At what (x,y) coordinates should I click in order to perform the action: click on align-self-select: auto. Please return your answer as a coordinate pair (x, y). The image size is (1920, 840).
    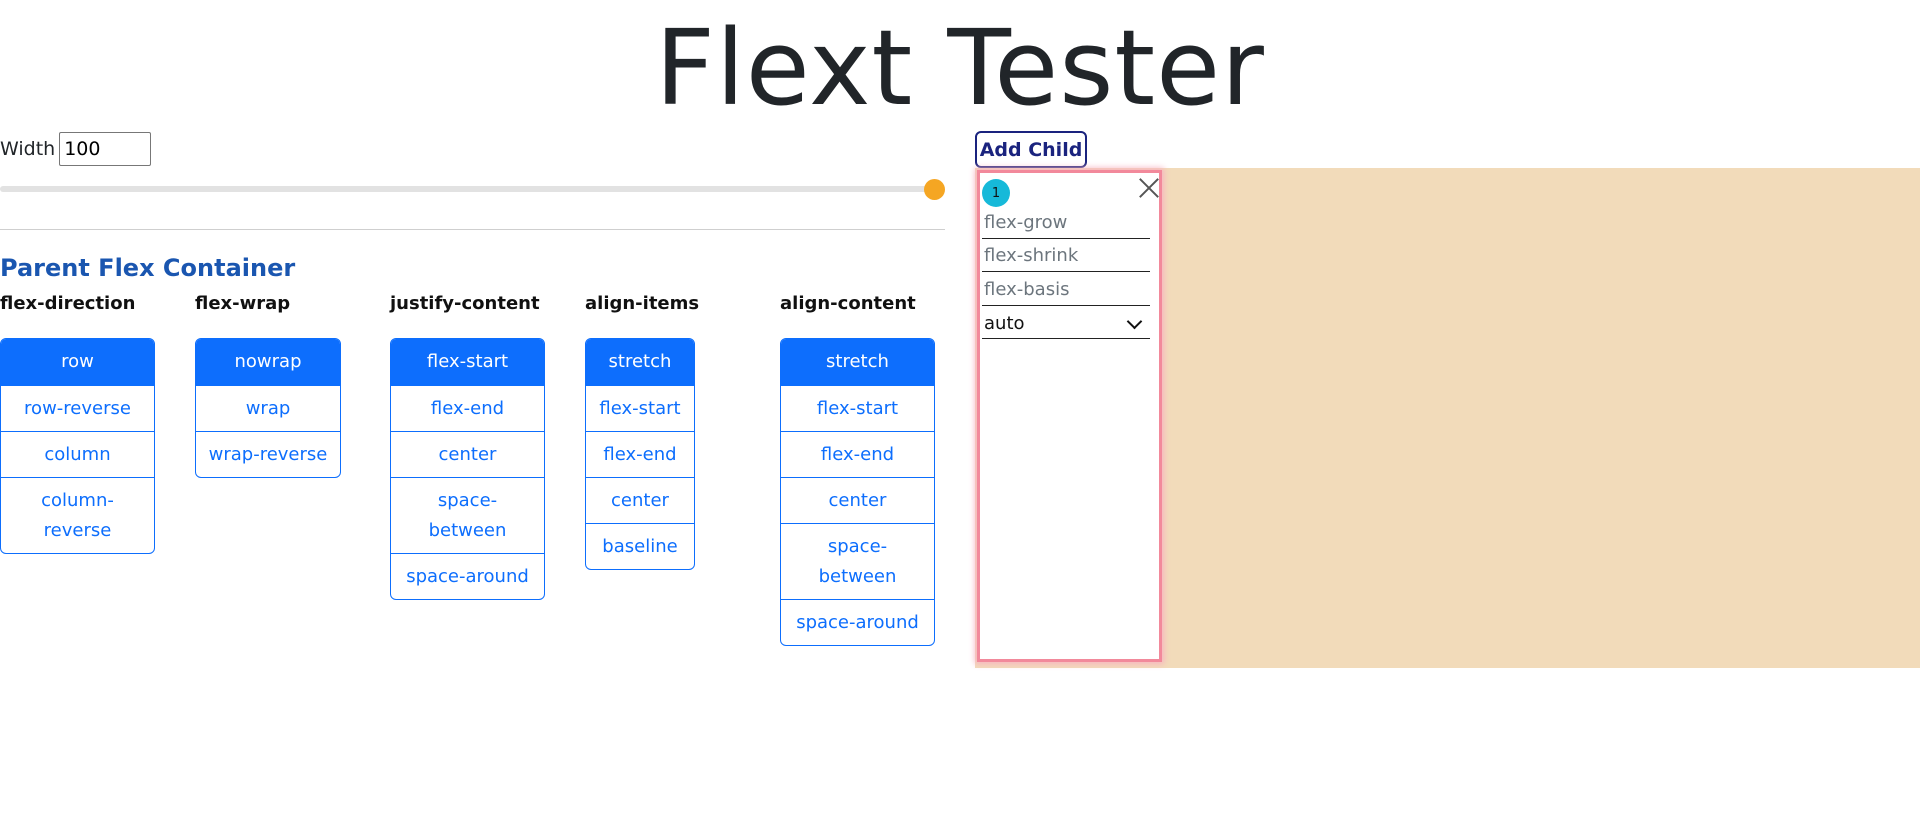
    Looking at the image, I should click on (1066, 324).